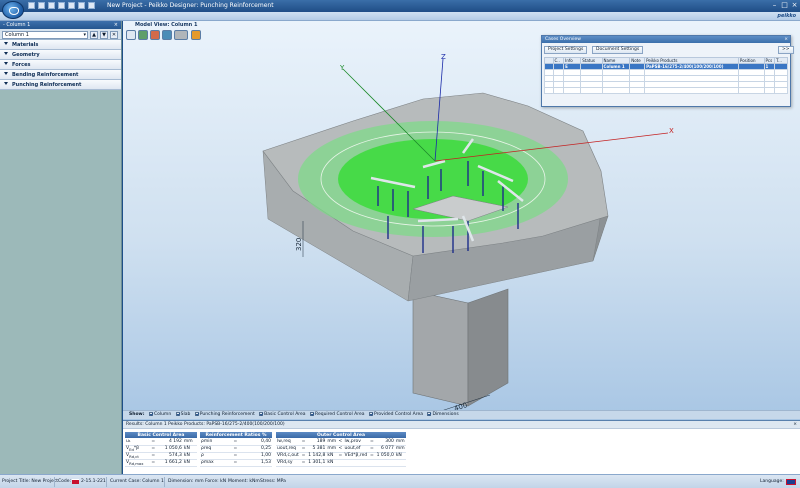 The image size is (800, 488). Describe the element at coordinates (91, 5) in the screenshot. I see `settings-icon` at that location.